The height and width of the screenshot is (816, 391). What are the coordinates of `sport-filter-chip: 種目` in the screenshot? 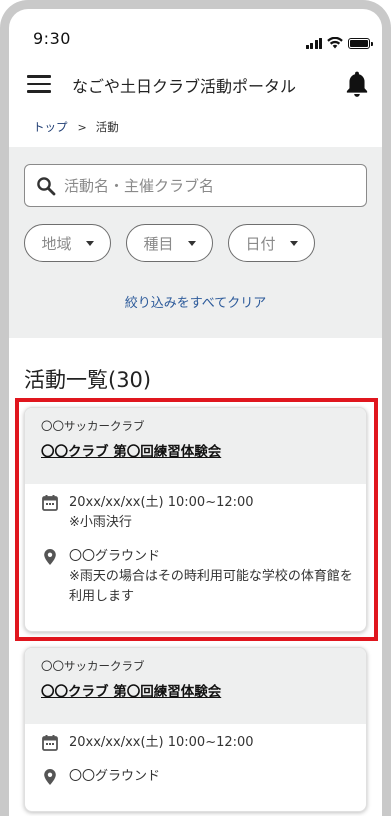 It's located at (169, 243).